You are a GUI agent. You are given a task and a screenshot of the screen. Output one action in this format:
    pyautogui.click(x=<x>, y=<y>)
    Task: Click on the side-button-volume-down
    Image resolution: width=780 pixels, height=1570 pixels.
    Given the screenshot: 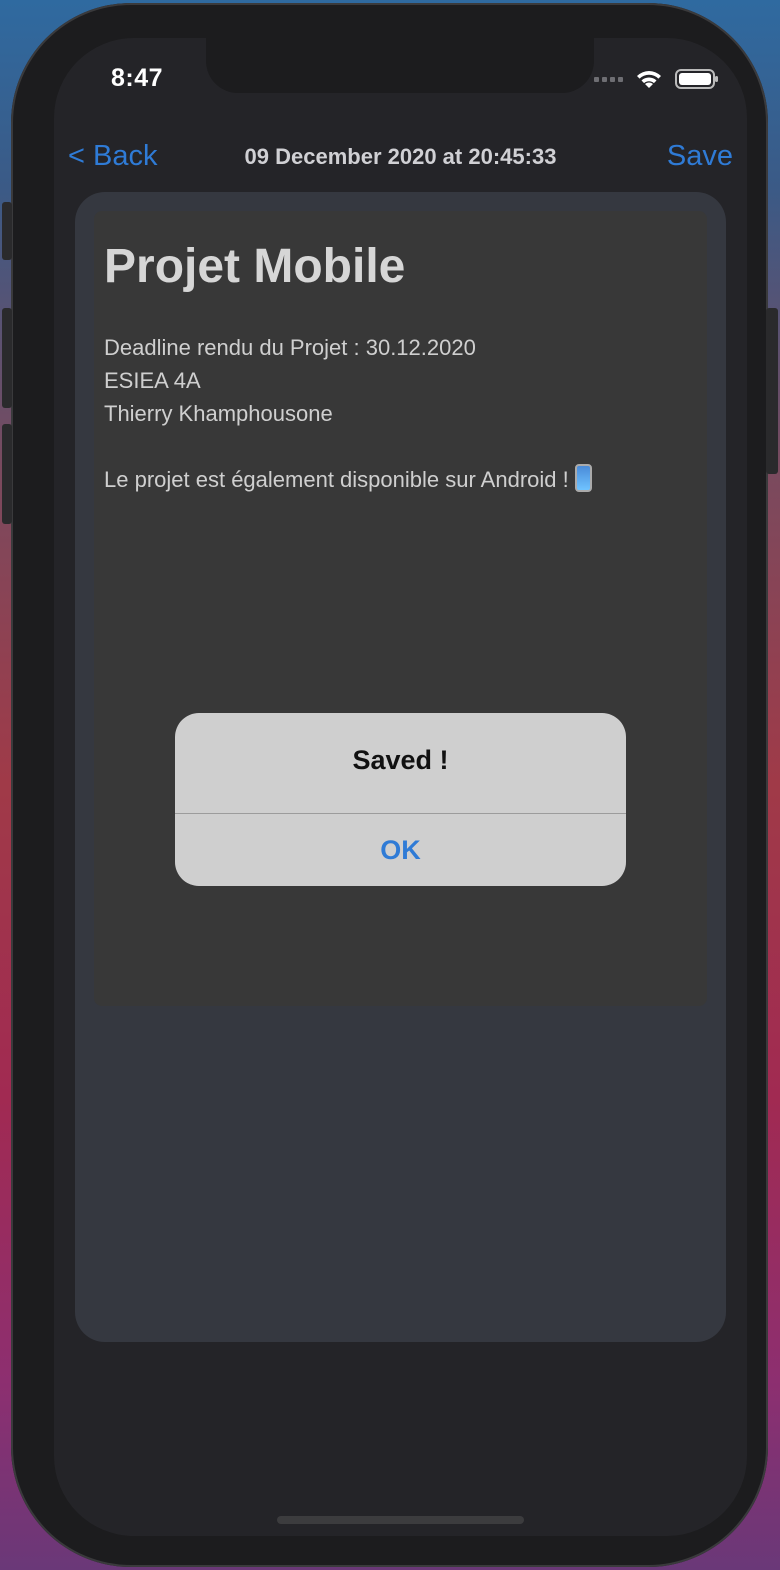 What is the action you would take?
    pyautogui.click(x=7, y=474)
    